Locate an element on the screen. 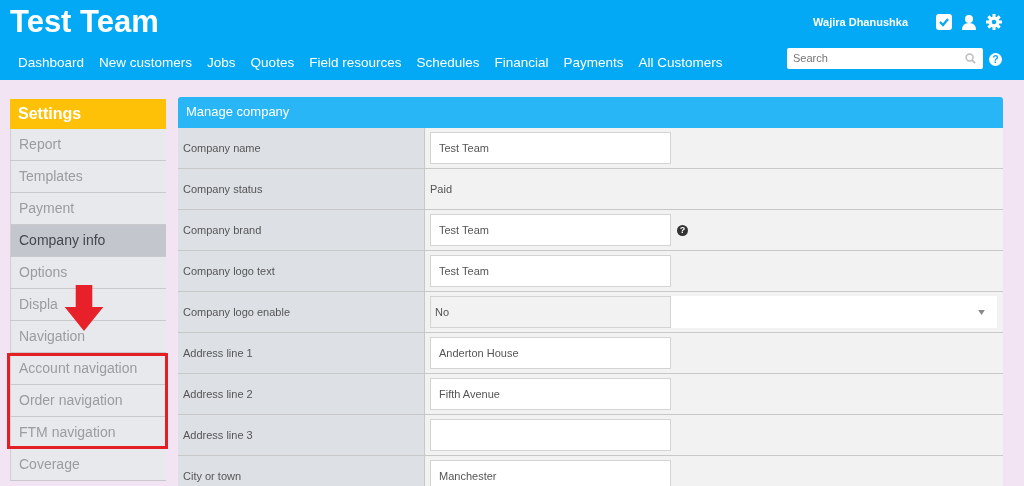  input-field: Anderton House is located at coordinates (550, 353).